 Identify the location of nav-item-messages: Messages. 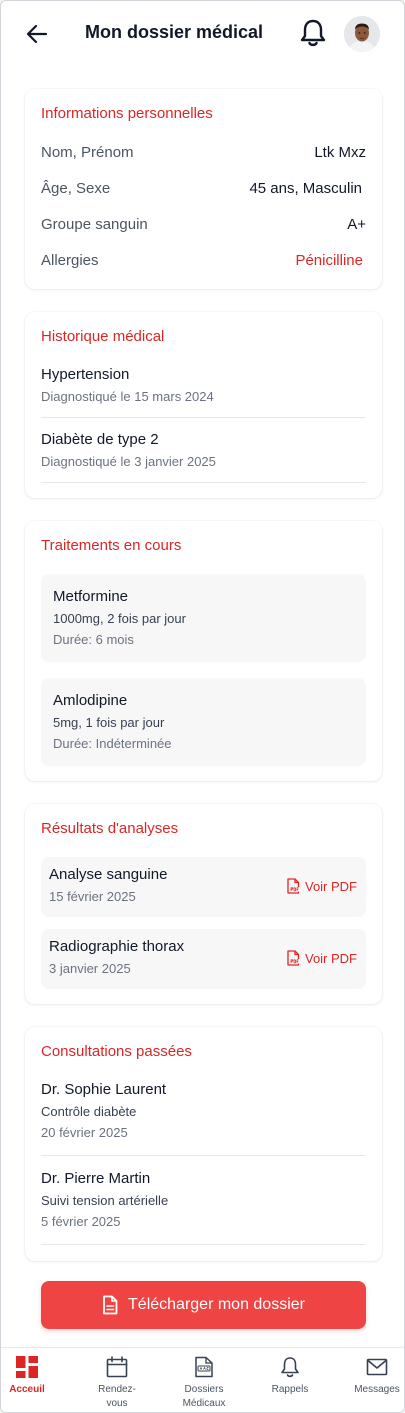
(376, 1380).